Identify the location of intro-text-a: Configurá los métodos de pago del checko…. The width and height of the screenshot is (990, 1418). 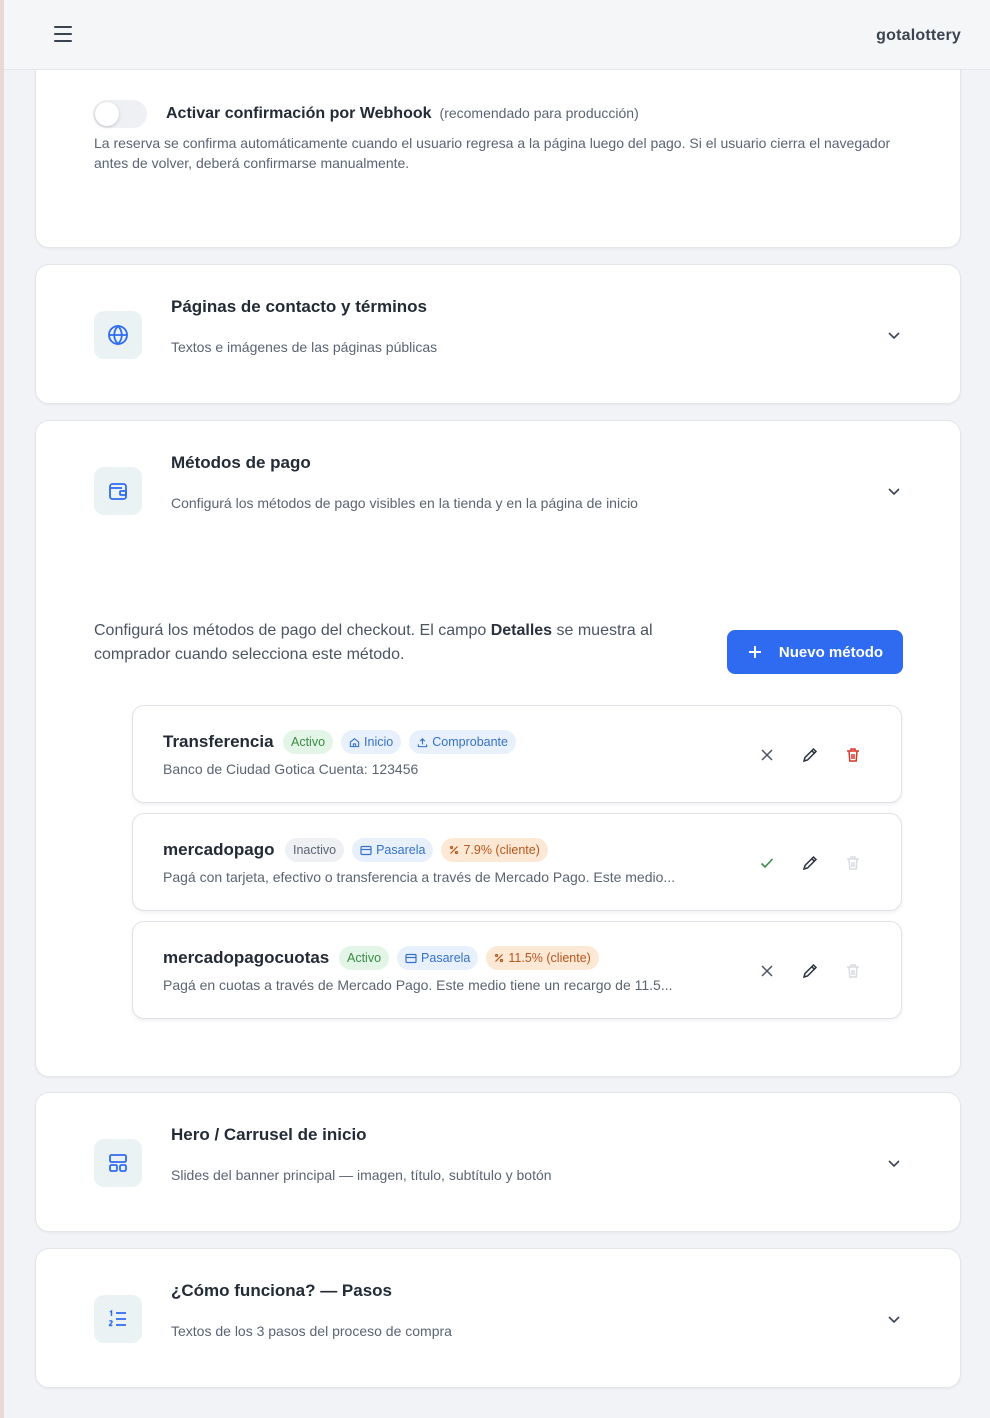
(292, 630).